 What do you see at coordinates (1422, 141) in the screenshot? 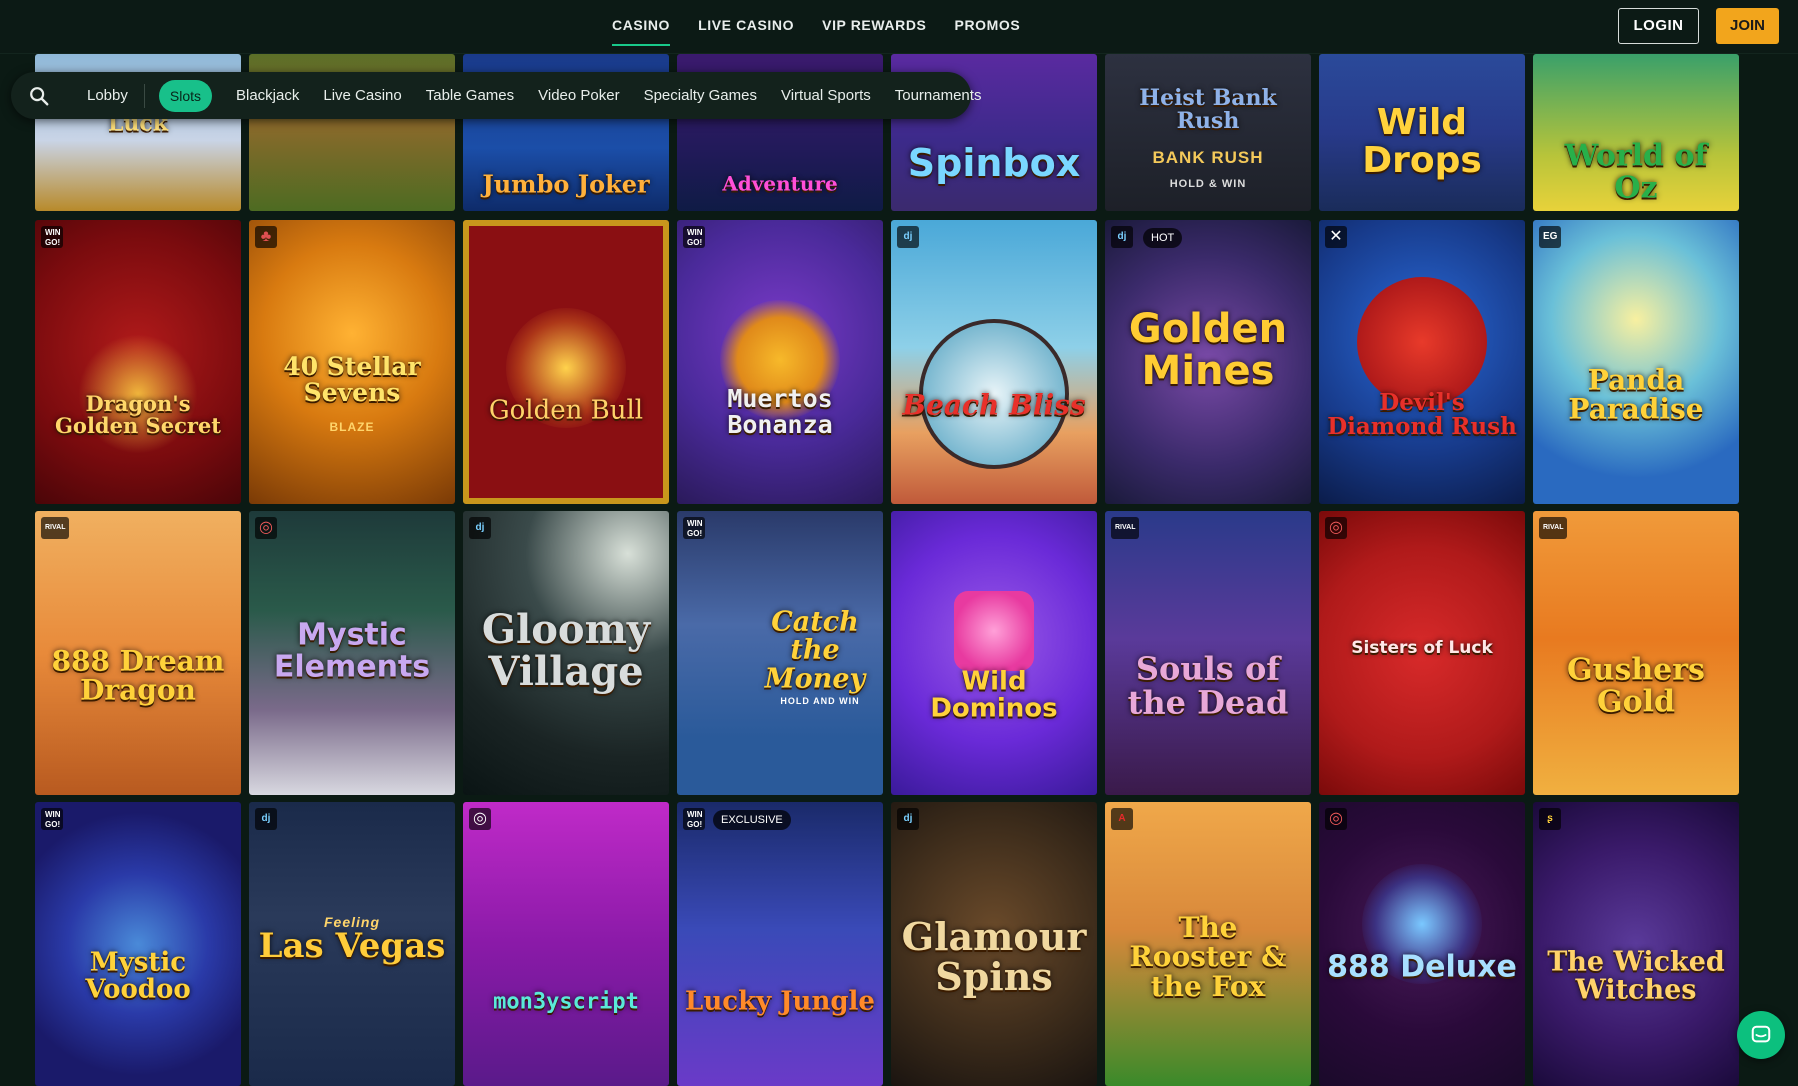
I see `game-title: Wild Drops` at bounding box center [1422, 141].